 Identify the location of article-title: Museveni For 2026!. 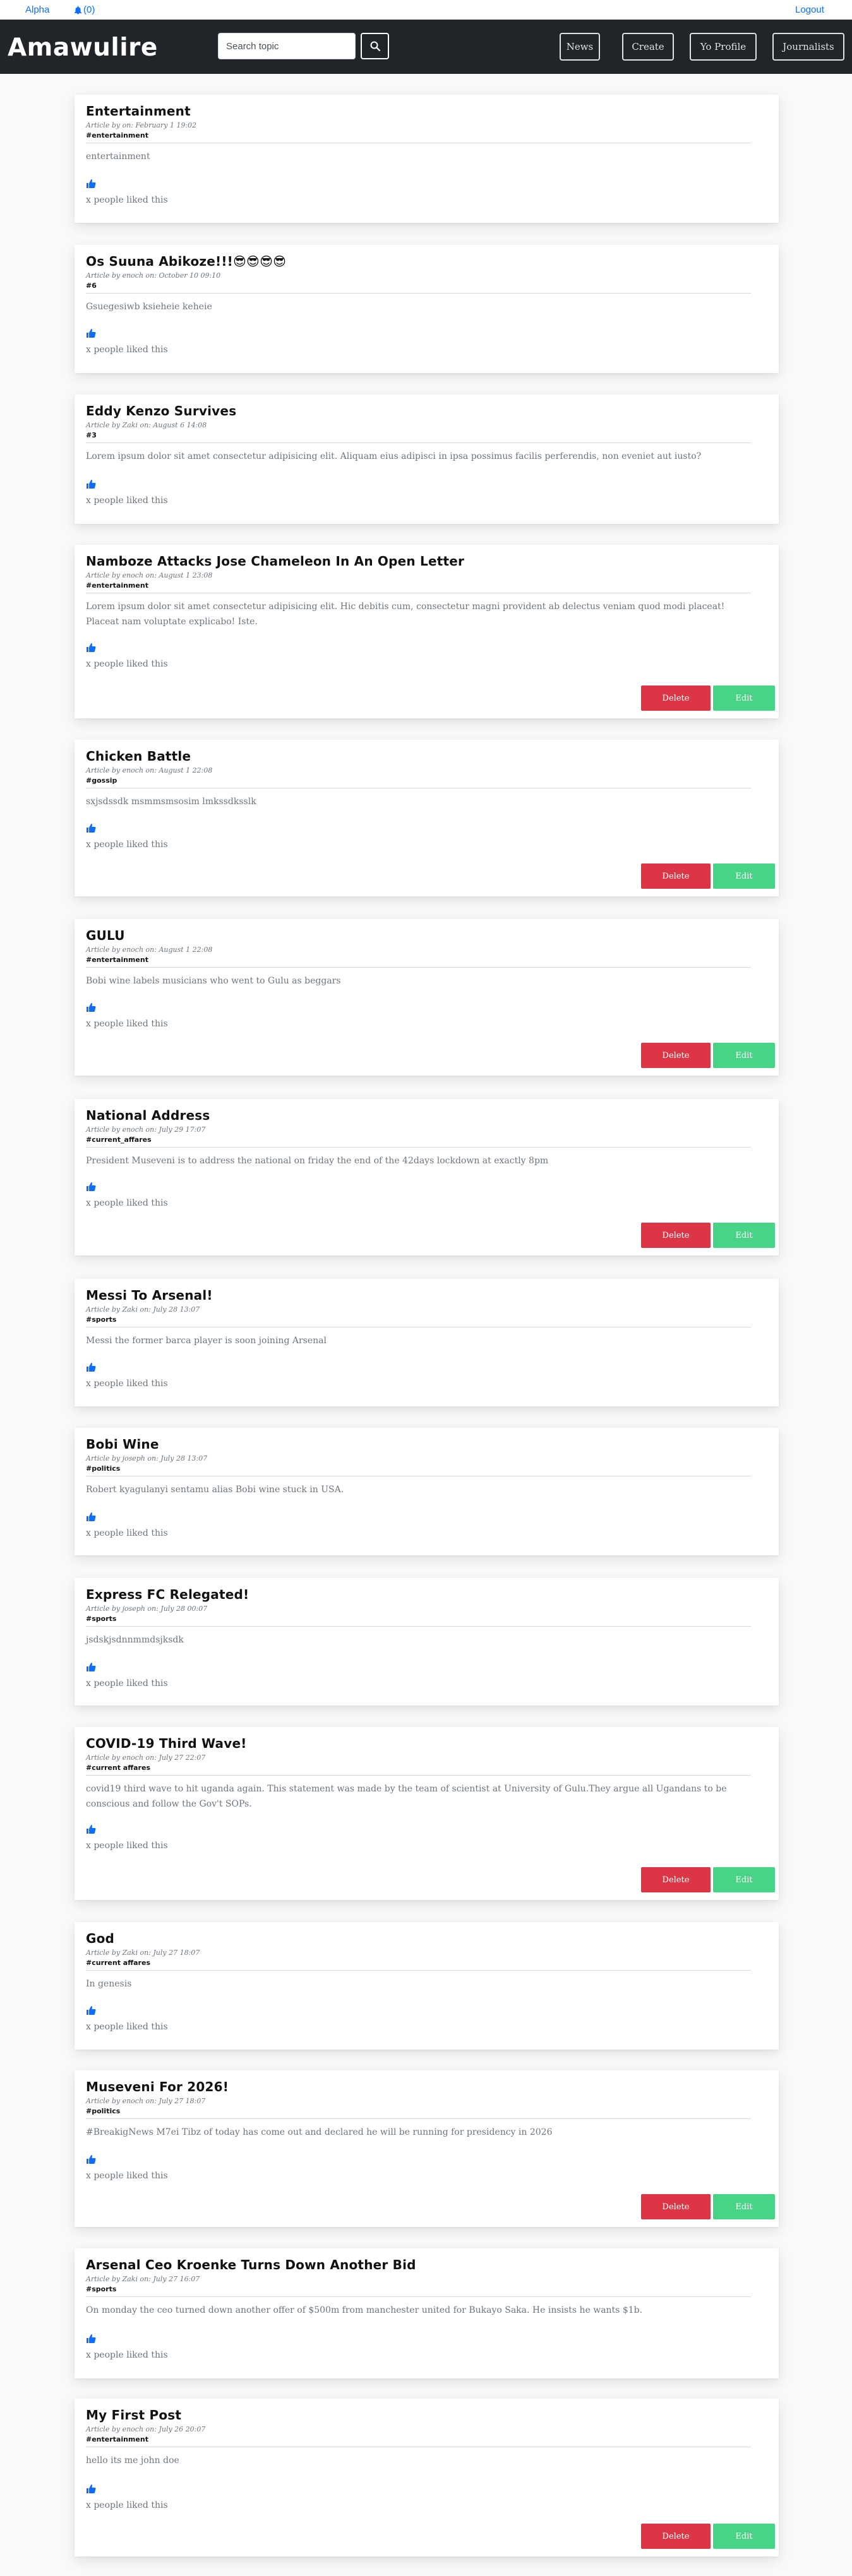
(157, 2086).